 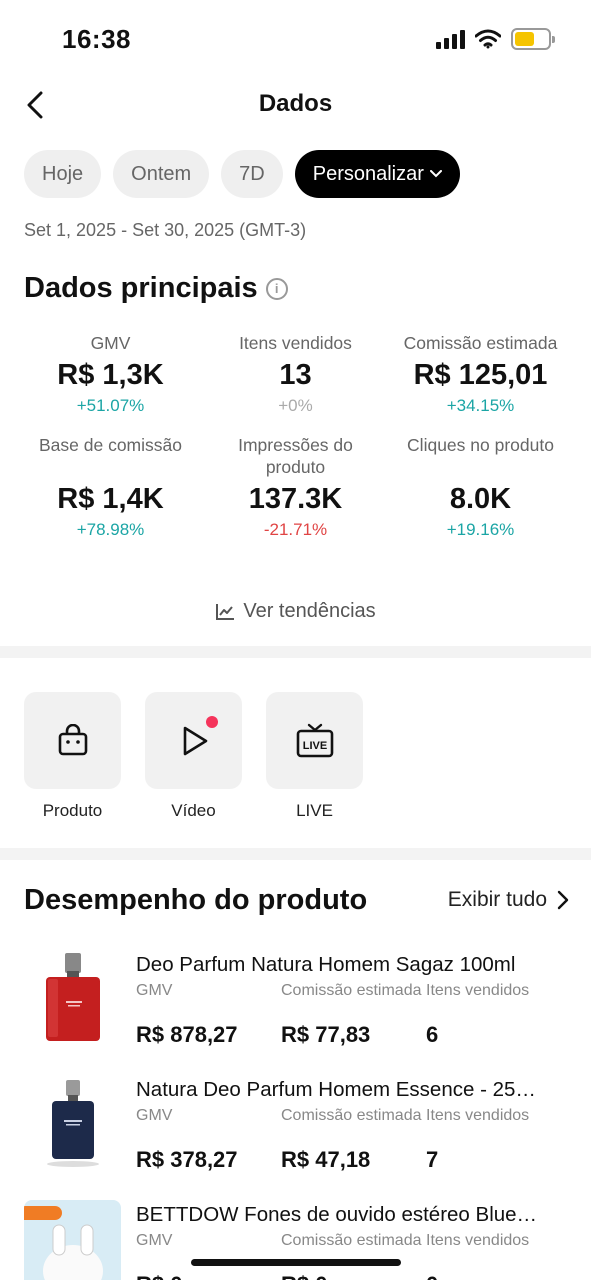 I want to click on stat-value-items: 0, so click(x=496, y=1276).